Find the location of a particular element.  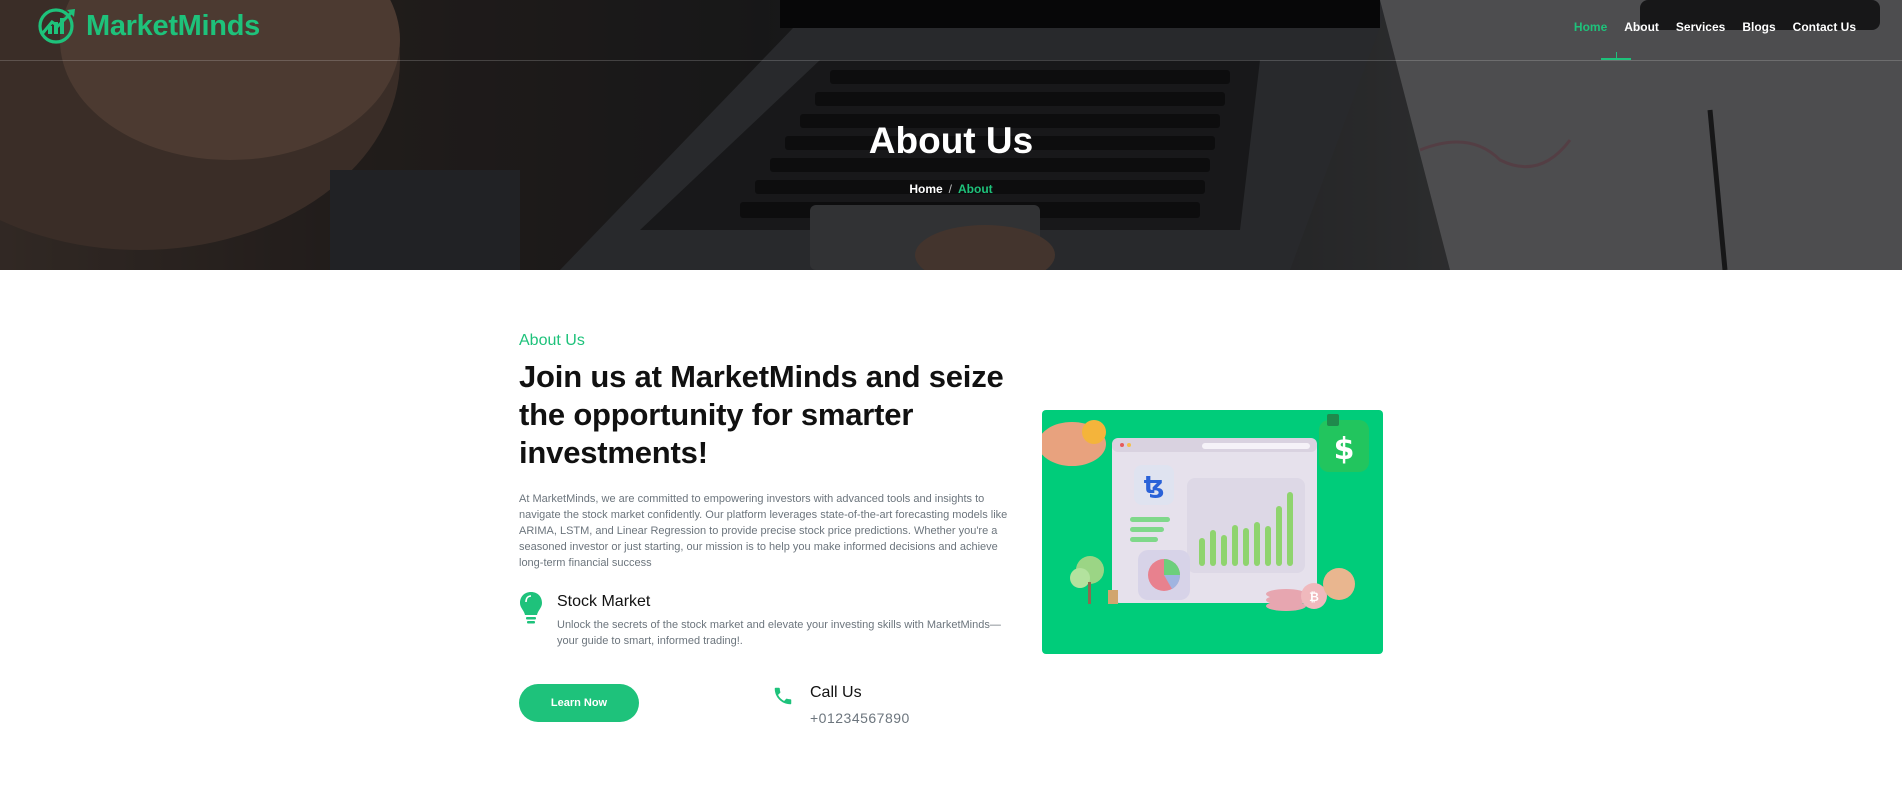

nav-links: Home About Services Blogs Contact Us is located at coordinates (1715, 29).